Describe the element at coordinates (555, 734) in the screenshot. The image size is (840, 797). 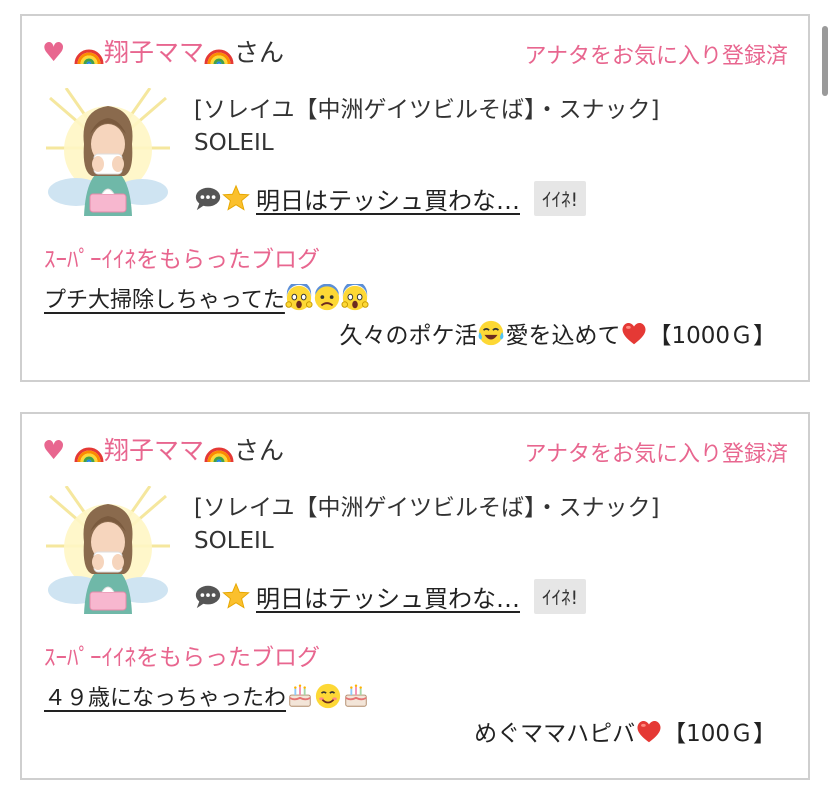
I see `gift-text: めぐママハピバ` at that location.